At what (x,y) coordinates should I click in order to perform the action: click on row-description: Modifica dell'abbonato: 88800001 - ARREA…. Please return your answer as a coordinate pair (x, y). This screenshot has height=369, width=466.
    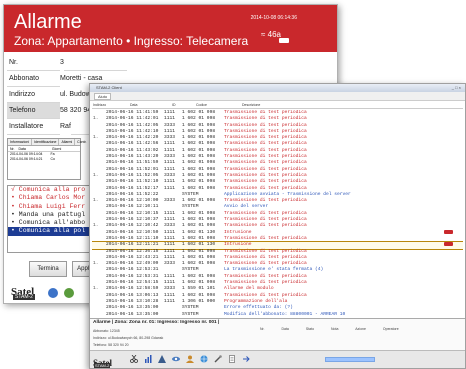
    Looking at the image, I should click on (285, 314).